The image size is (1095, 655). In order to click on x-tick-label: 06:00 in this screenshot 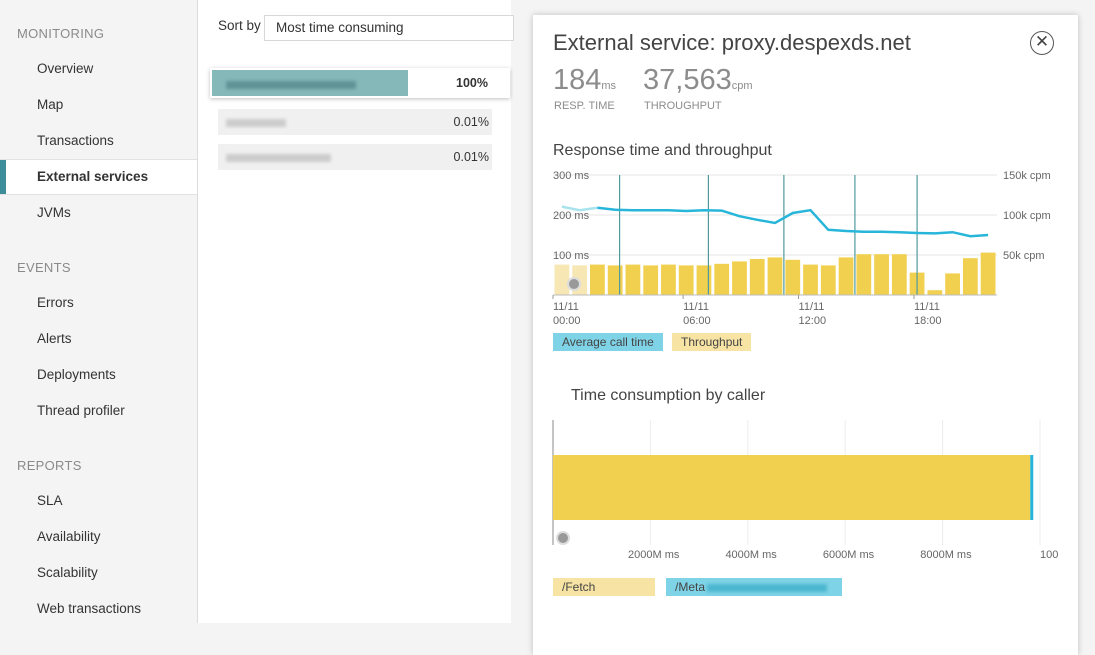, I will do `click(697, 321)`.